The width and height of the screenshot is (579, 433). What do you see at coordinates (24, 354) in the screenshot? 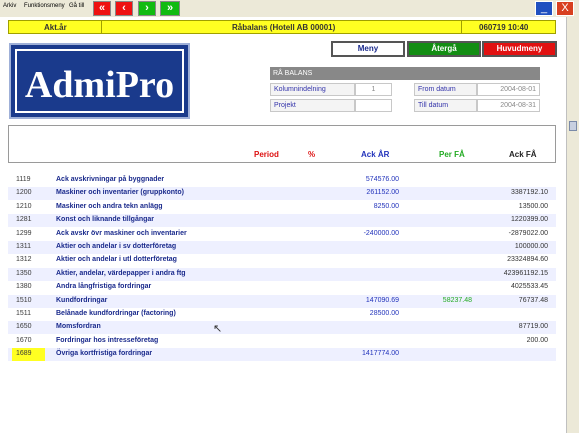
I see `account-number: 1689` at bounding box center [24, 354].